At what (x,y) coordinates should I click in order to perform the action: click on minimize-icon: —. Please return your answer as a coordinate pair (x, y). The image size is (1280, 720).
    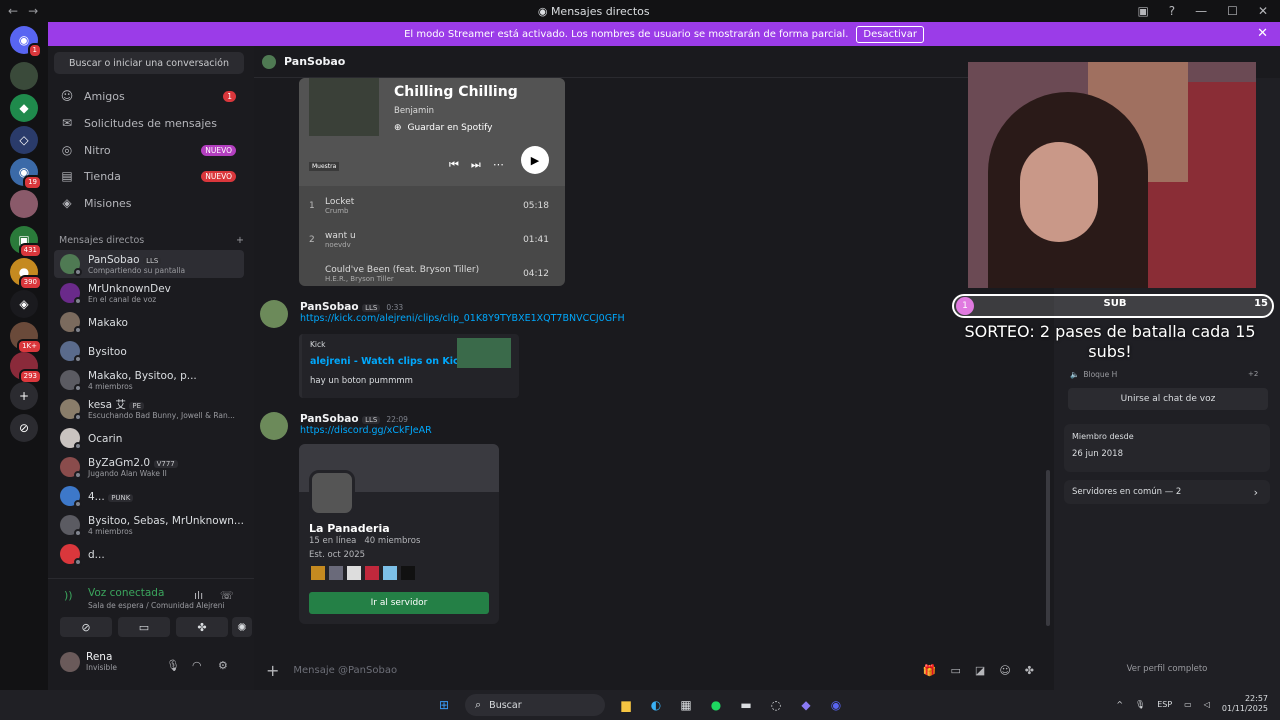
    Looking at the image, I should click on (1201, 11).